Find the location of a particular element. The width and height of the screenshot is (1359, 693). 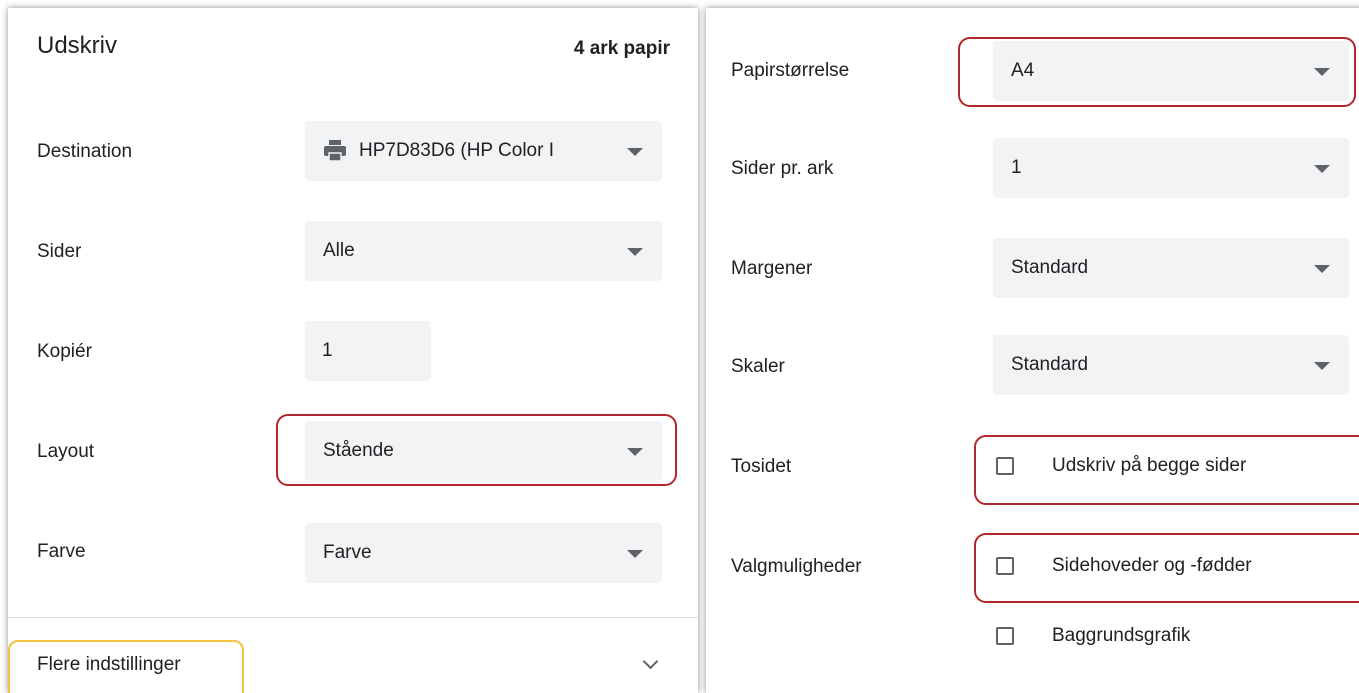

sheet-count: 4 ark papir is located at coordinates (621, 48).